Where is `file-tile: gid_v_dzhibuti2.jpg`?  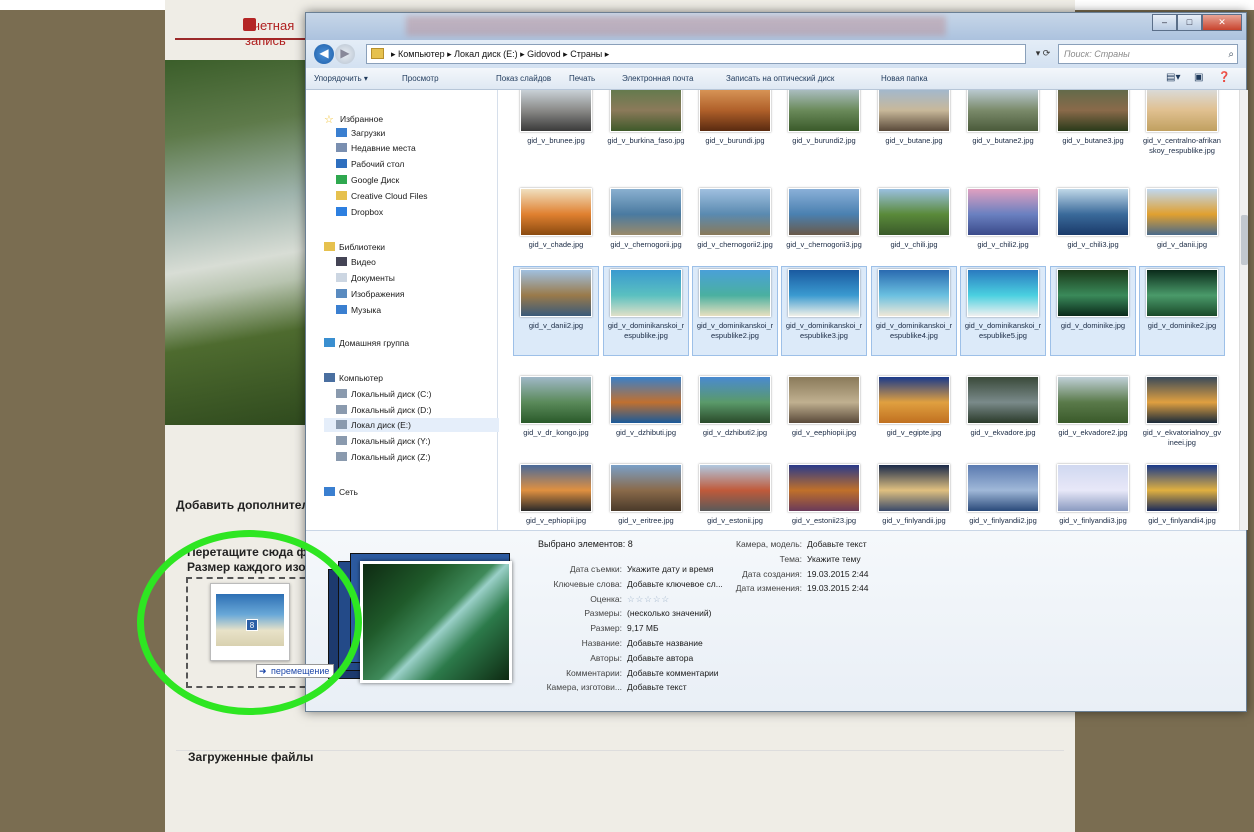 file-tile: gid_v_dzhibuti2.jpg is located at coordinates (735, 419).